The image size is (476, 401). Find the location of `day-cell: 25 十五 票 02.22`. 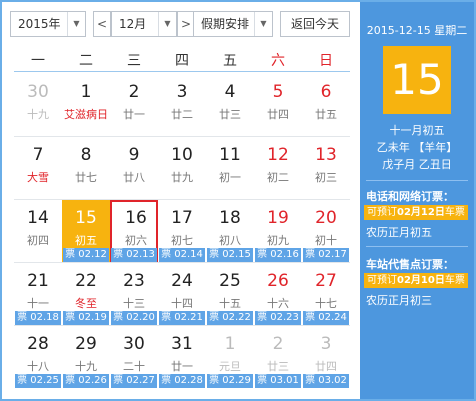

day-cell: 25 十五 票 02.22 is located at coordinates (230, 294).